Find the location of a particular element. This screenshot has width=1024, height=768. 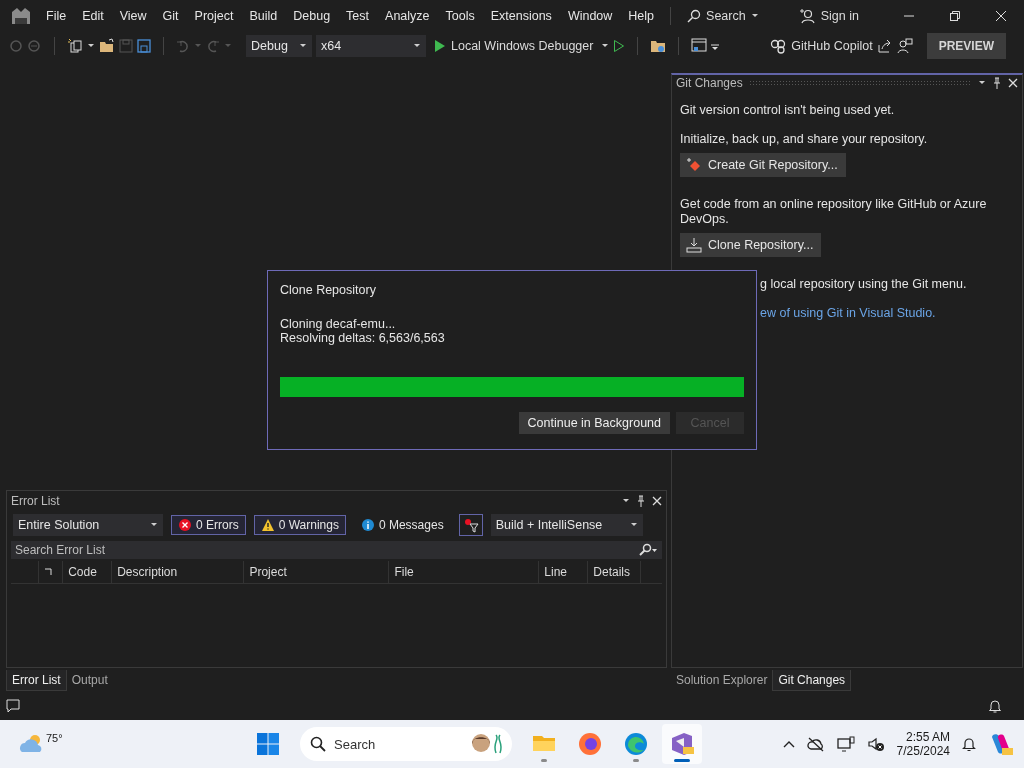

overflow-icon is located at coordinates (715, 46).